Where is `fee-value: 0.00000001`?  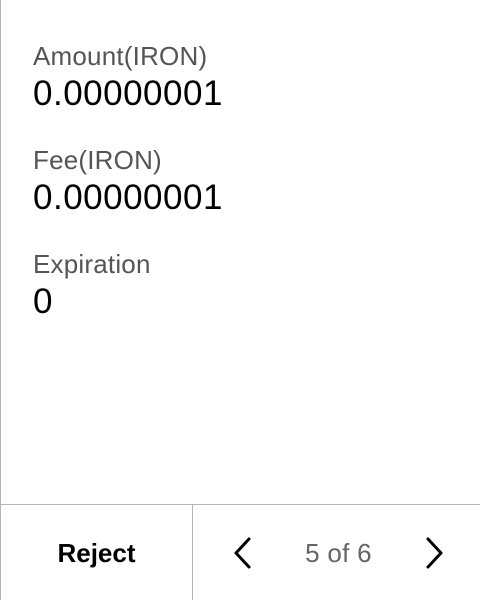 fee-value: 0.00000001 is located at coordinates (128, 197).